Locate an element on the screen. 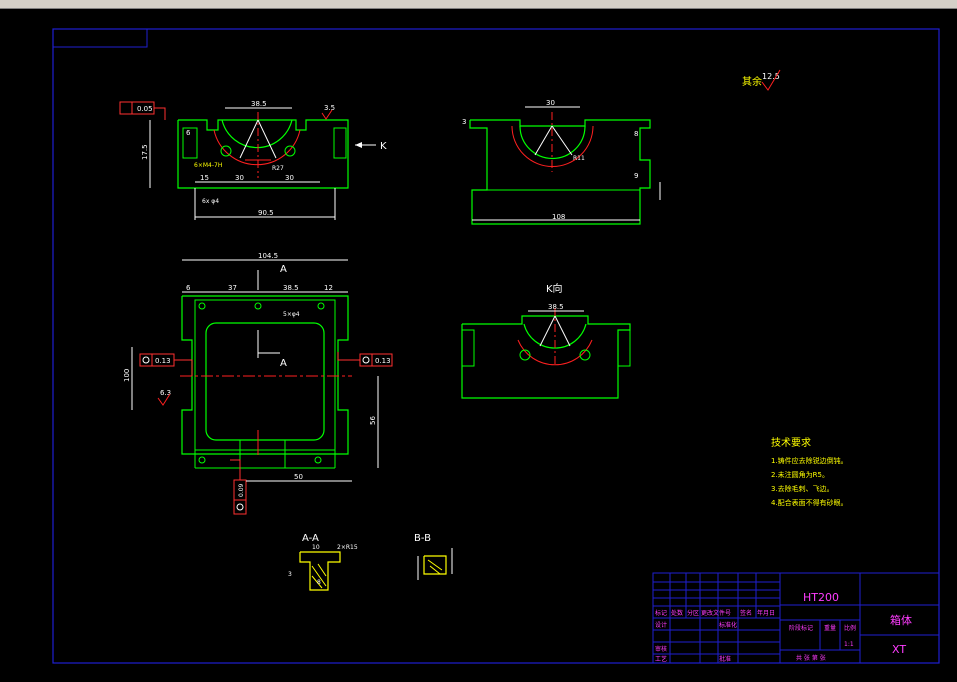  svg-text: 重量 is located at coordinates (830, 628).